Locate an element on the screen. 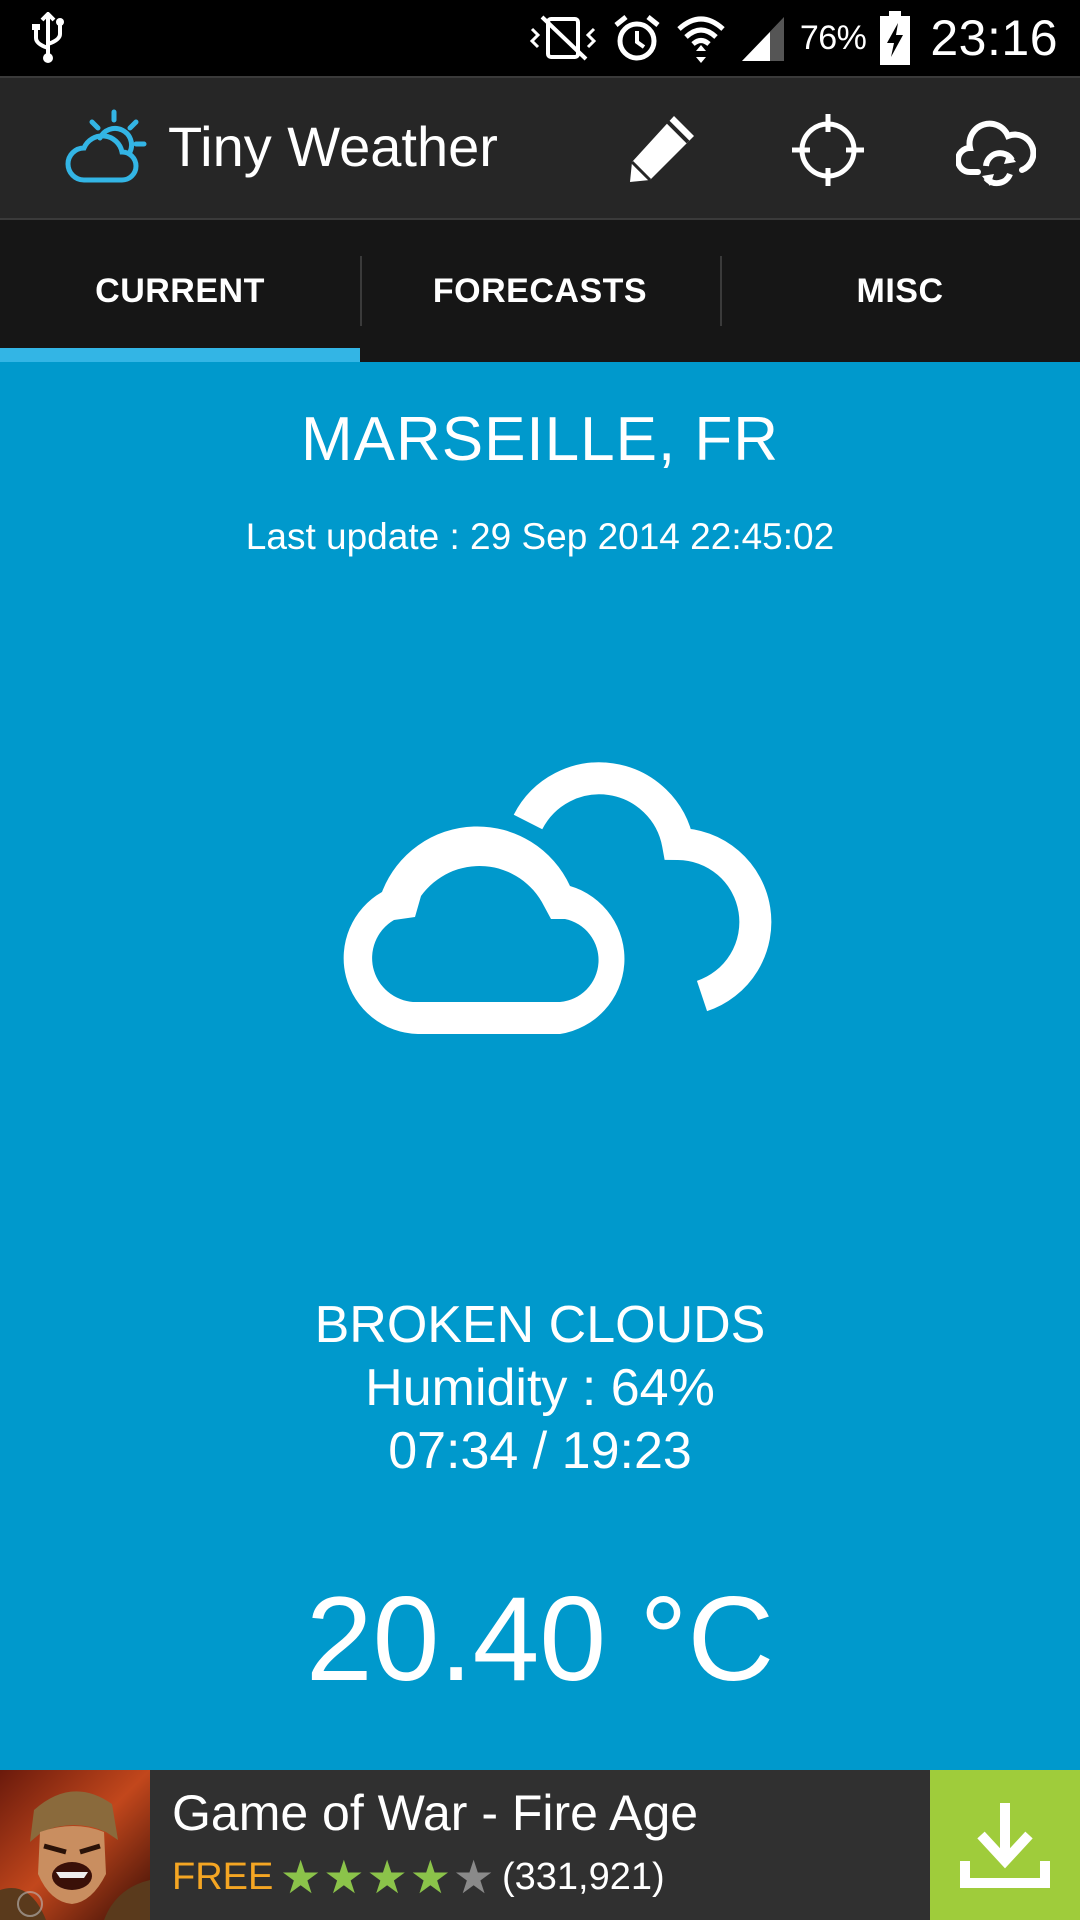  tab-current-label: CURRENT is located at coordinates (180, 290).